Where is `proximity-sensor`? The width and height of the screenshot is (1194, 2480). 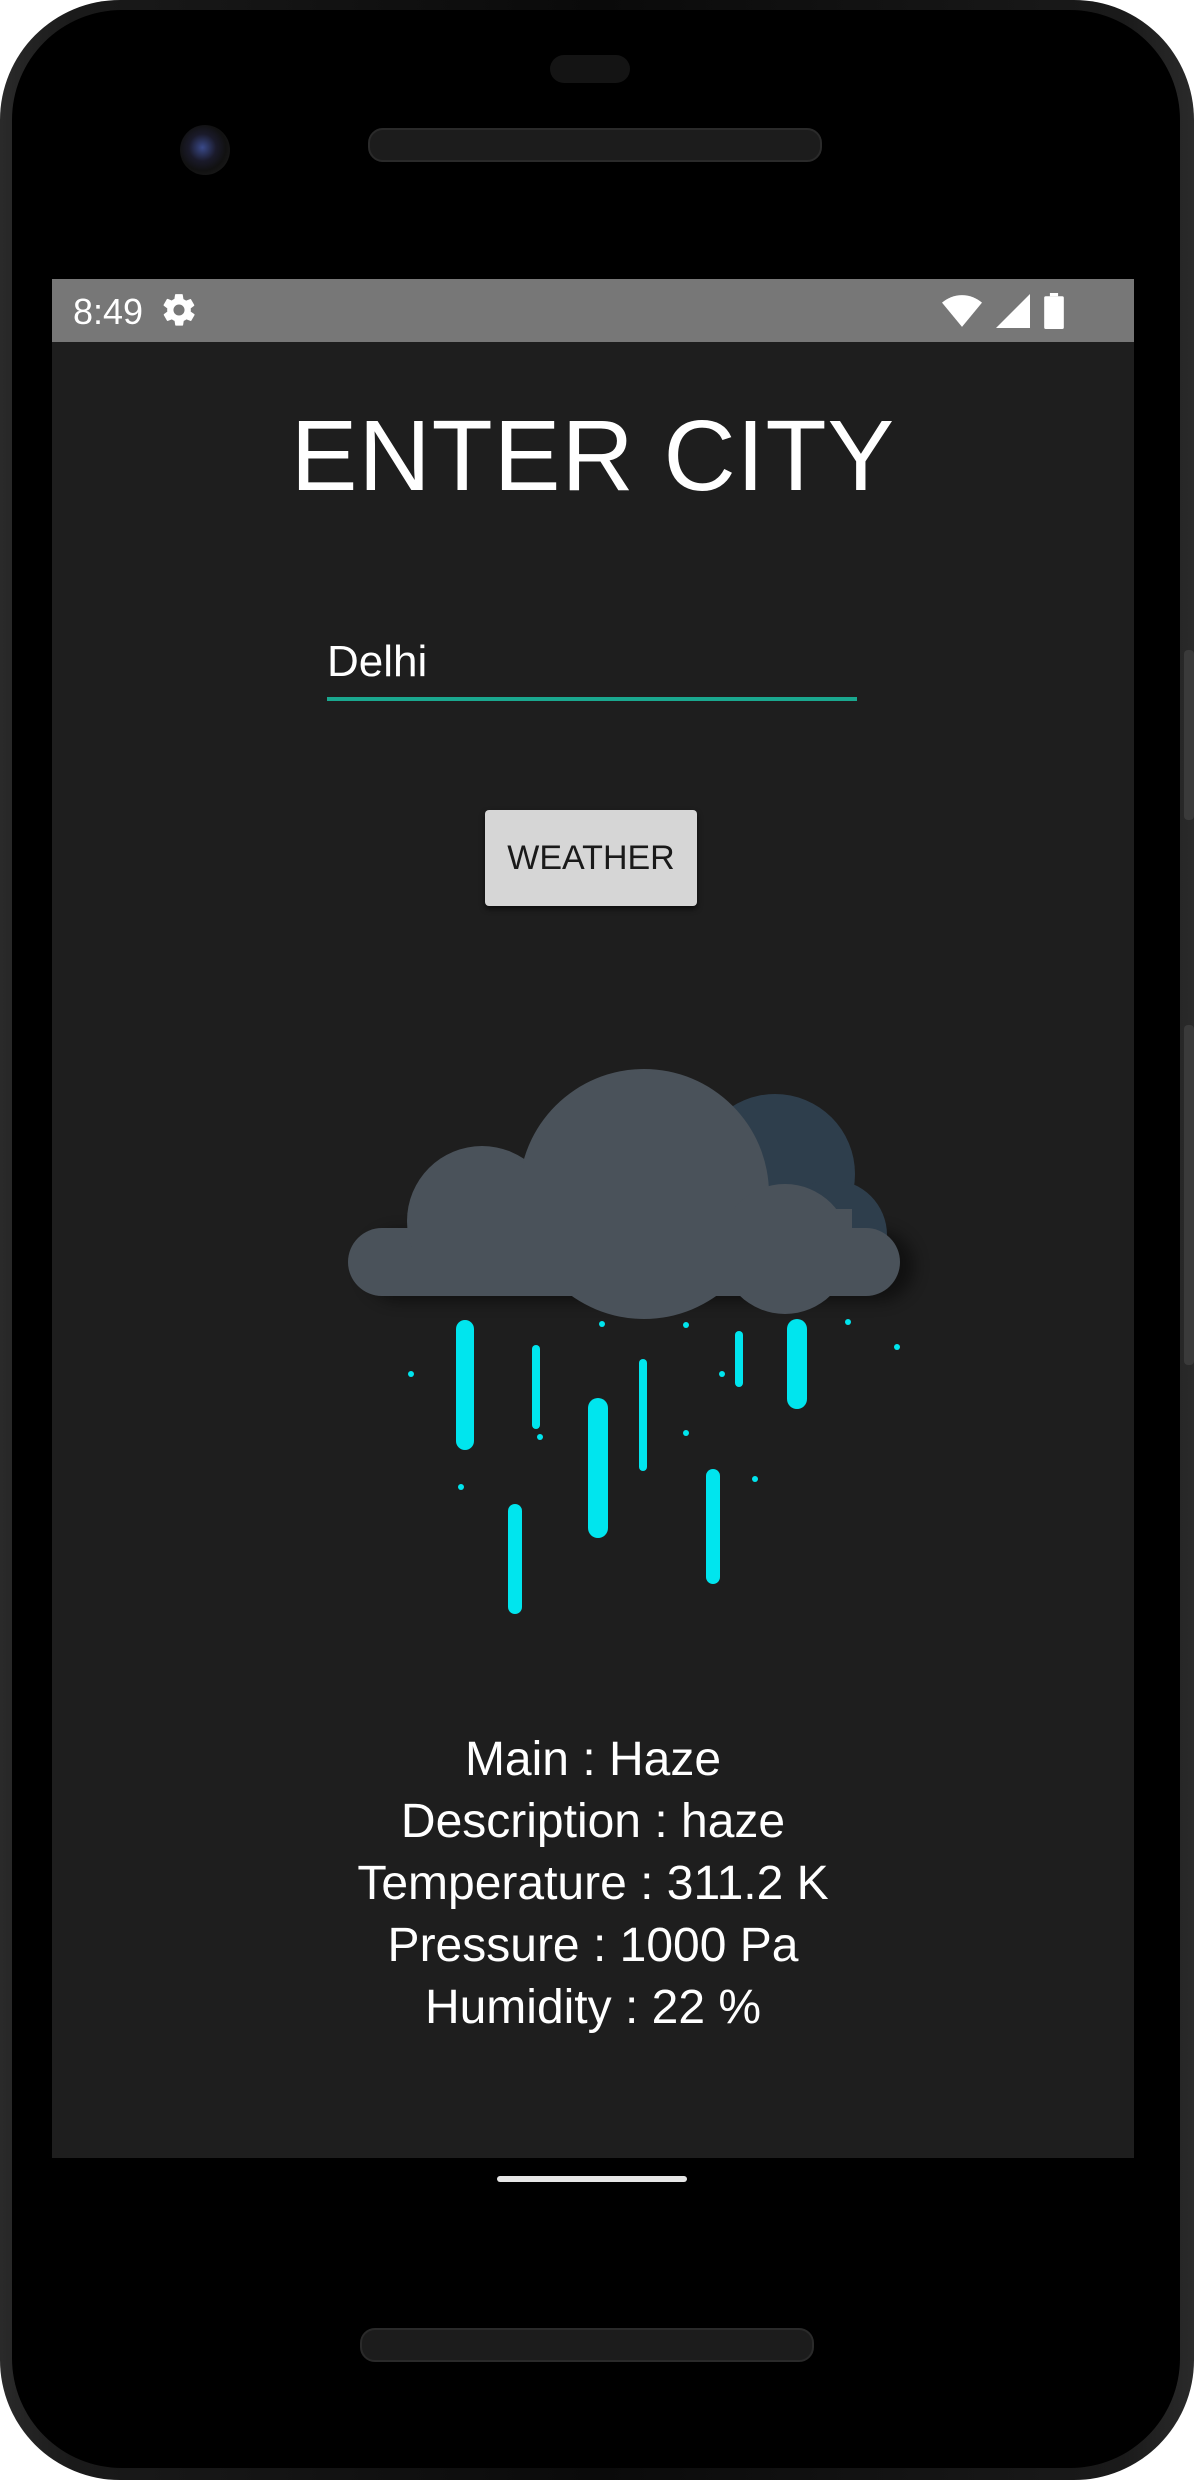
proximity-sensor is located at coordinates (590, 69).